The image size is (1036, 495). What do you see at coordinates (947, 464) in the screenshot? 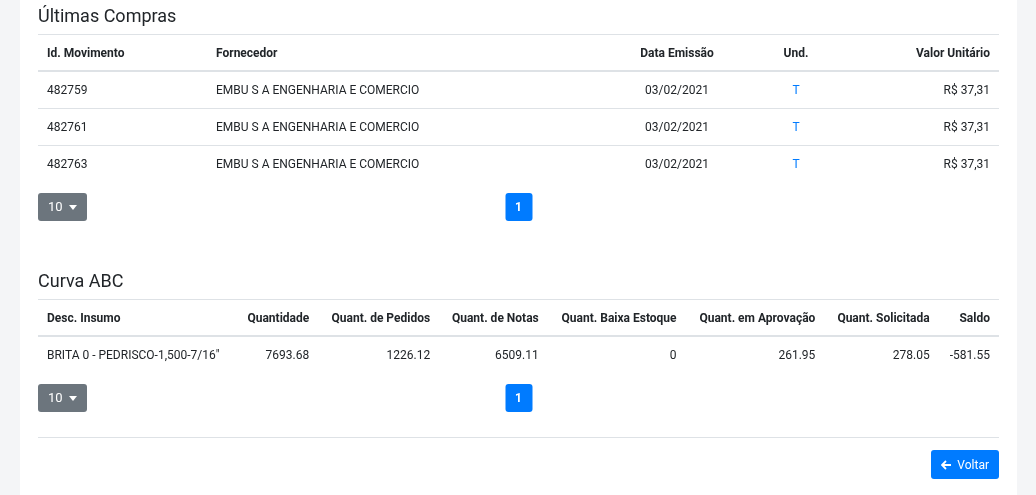
I see `arrow-left-icon` at bounding box center [947, 464].